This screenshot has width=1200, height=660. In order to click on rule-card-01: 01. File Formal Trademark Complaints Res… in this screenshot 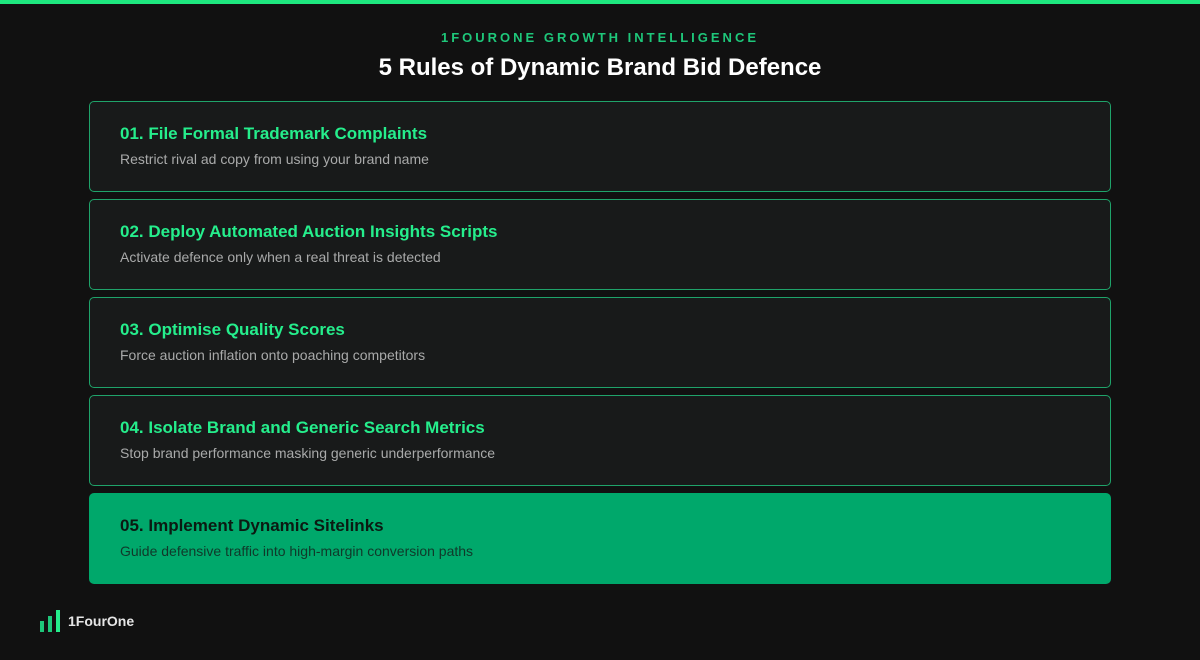, I will do `click(600, 146)`.